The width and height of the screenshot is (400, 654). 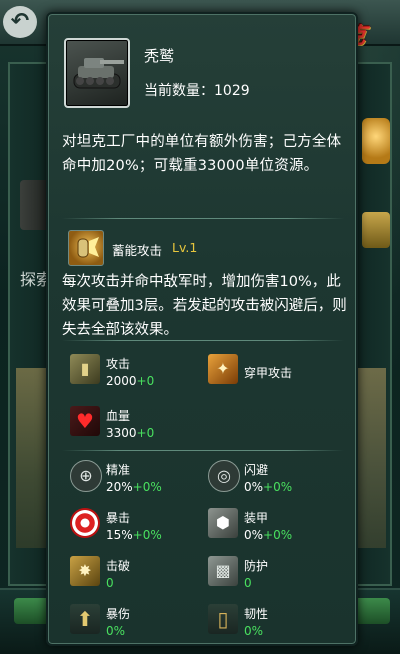 I want to click on armor-icon: ⬢, so click(x=223, y=523).